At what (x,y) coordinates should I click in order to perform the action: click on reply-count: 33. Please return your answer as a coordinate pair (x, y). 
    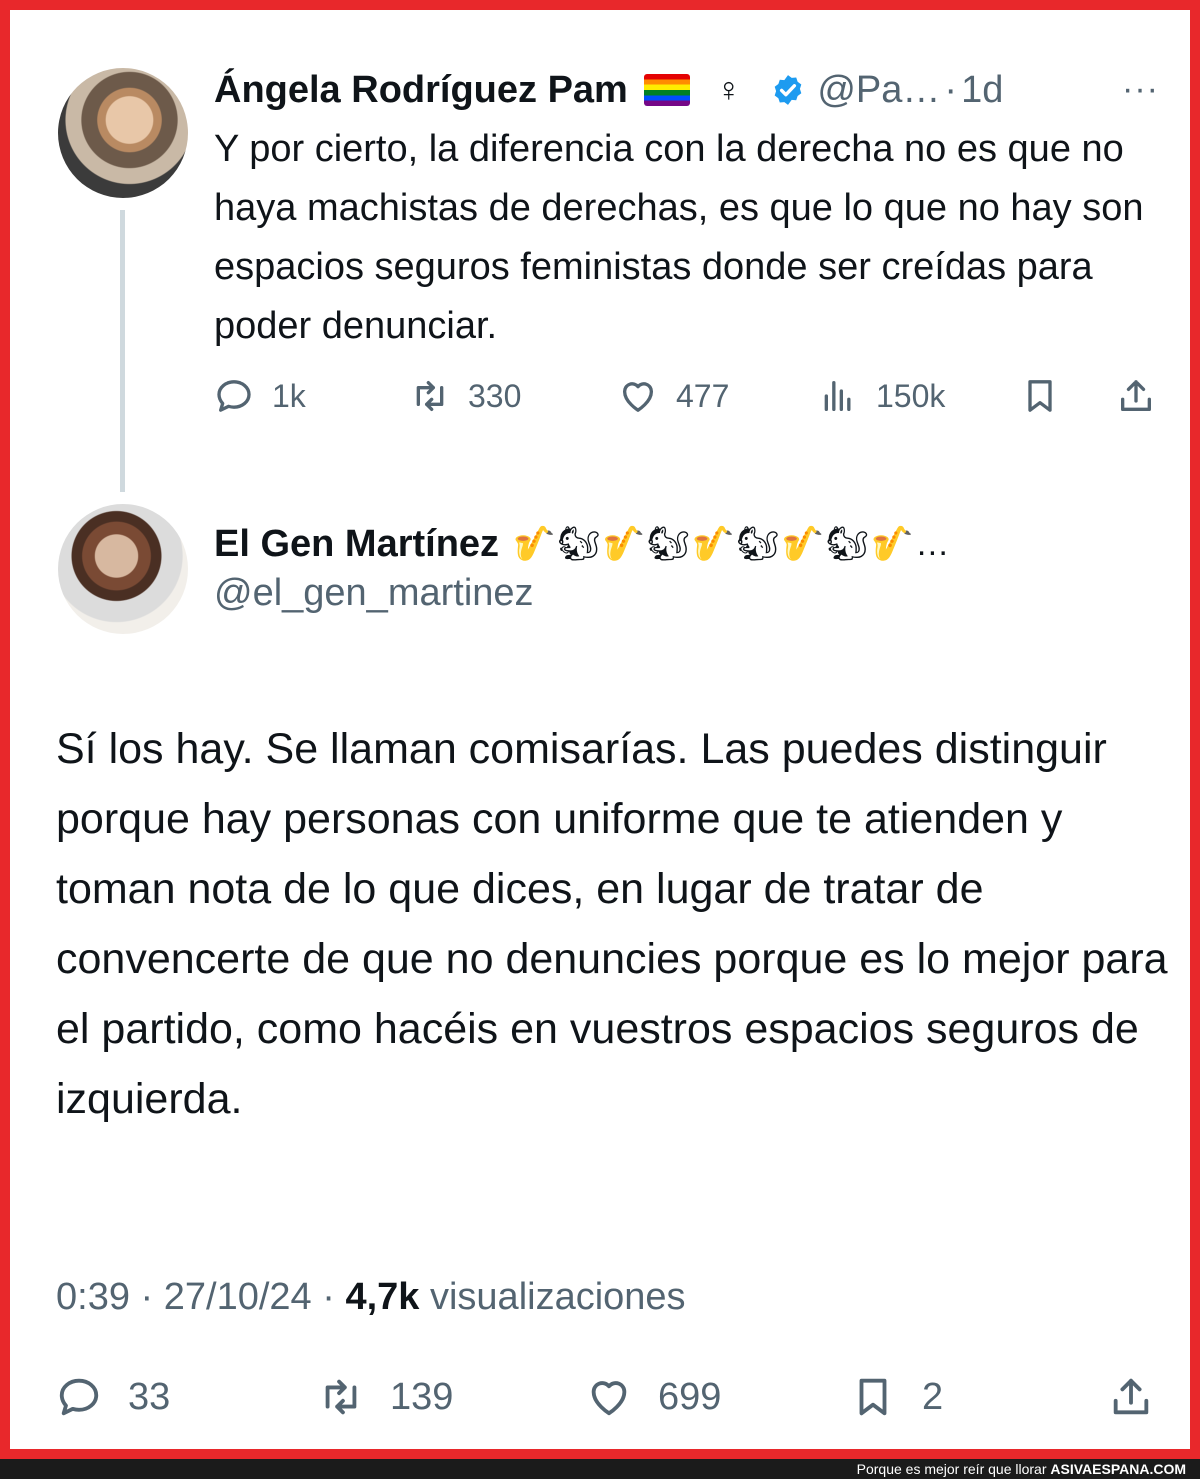
    Looking at the image, I should click on (149, 1396).